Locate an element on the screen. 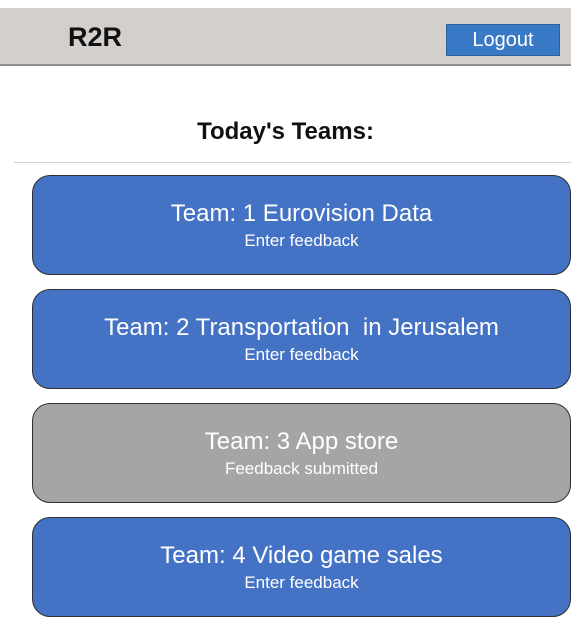 Image resolution: width=571 pixels, height=631 pixels. app-brand: R2R is located at coordinates (95, 37).